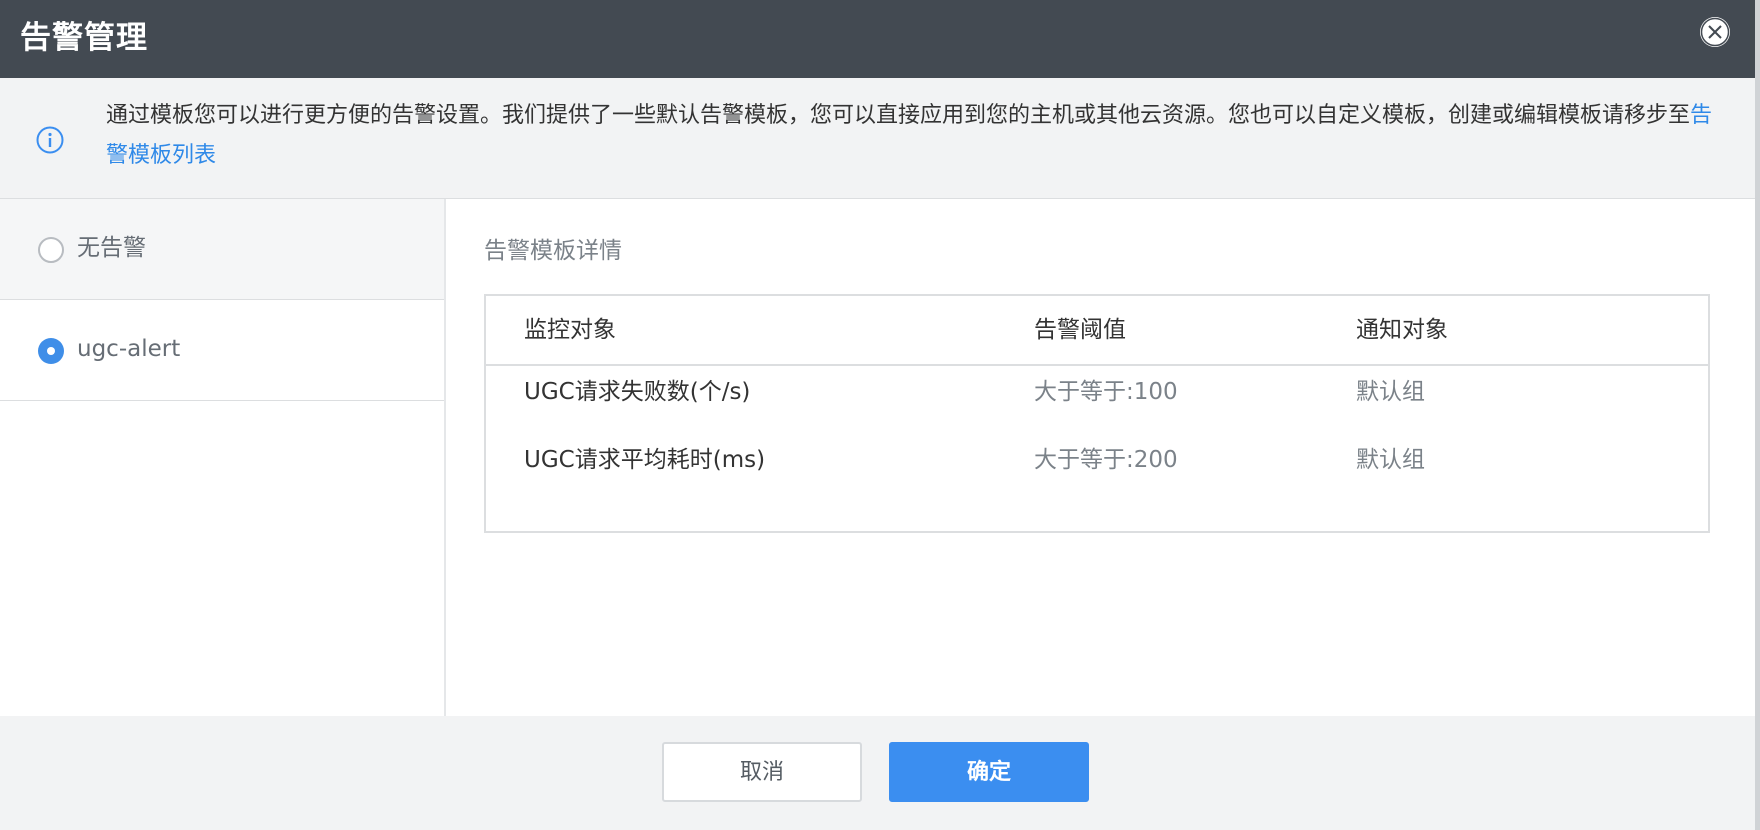  I want to click on detail-title: 告警模板详情, so click(553, 251).